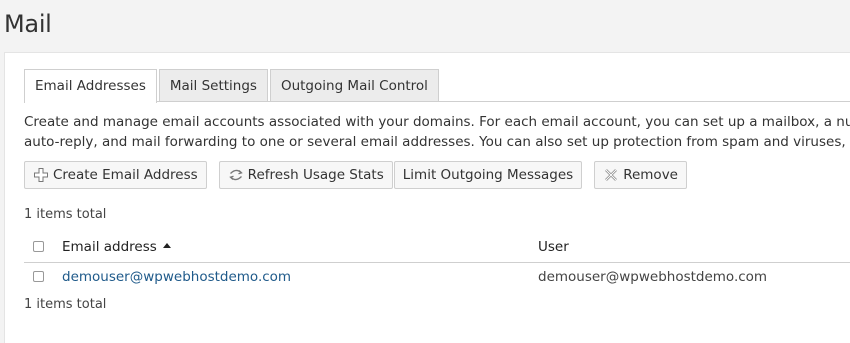 The height and width of the screenshot is (343, 850). I want to click on page-title: Mail, so click(28, 24).